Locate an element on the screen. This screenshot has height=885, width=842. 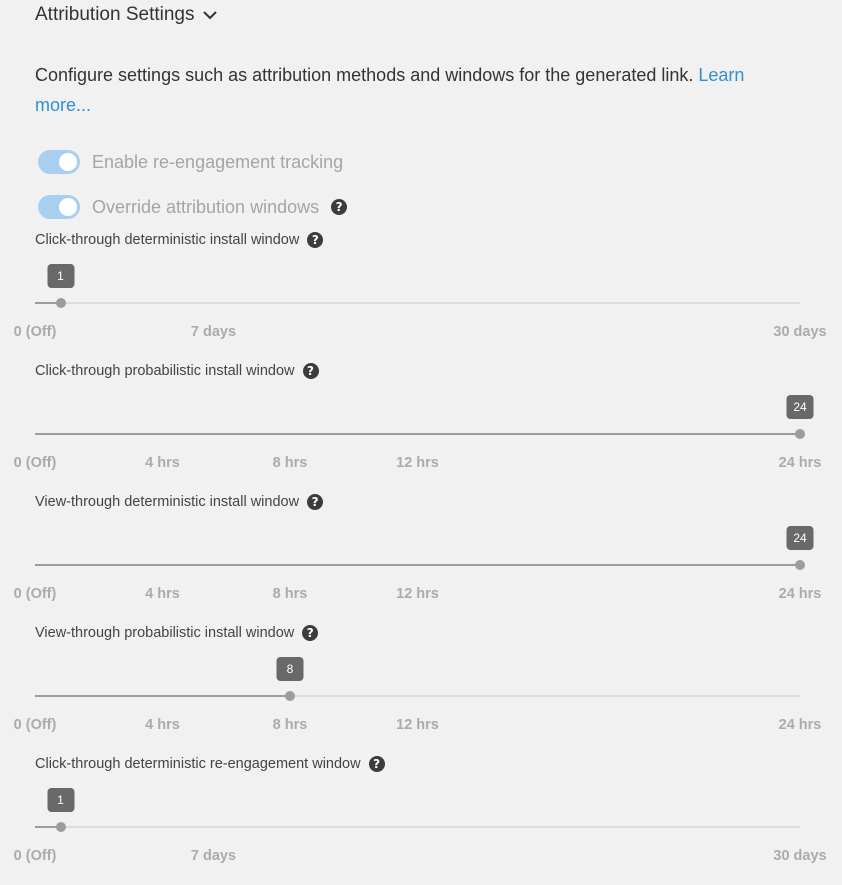
reengagement-toggle is located at coordinates (59, 162).